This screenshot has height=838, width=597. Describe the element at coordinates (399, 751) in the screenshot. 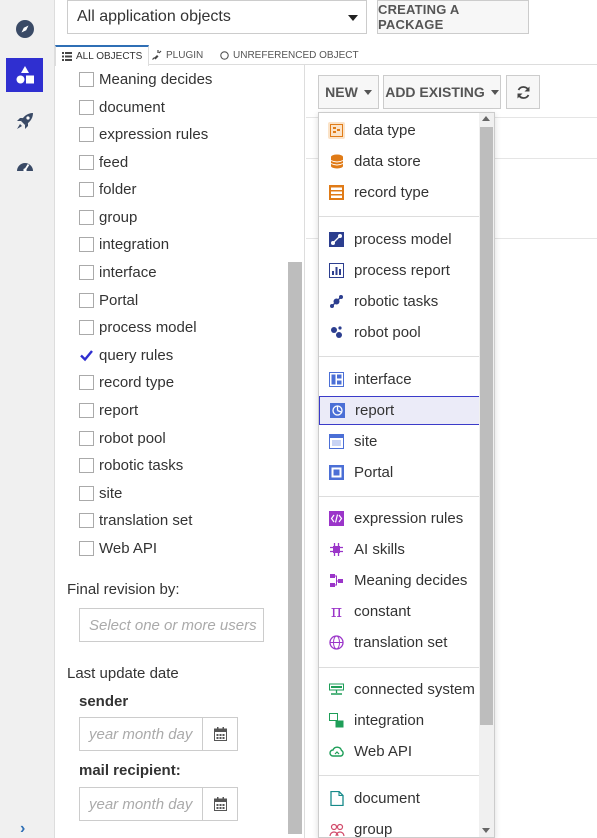

I see `menu-item-web-api: Web API` at that location.